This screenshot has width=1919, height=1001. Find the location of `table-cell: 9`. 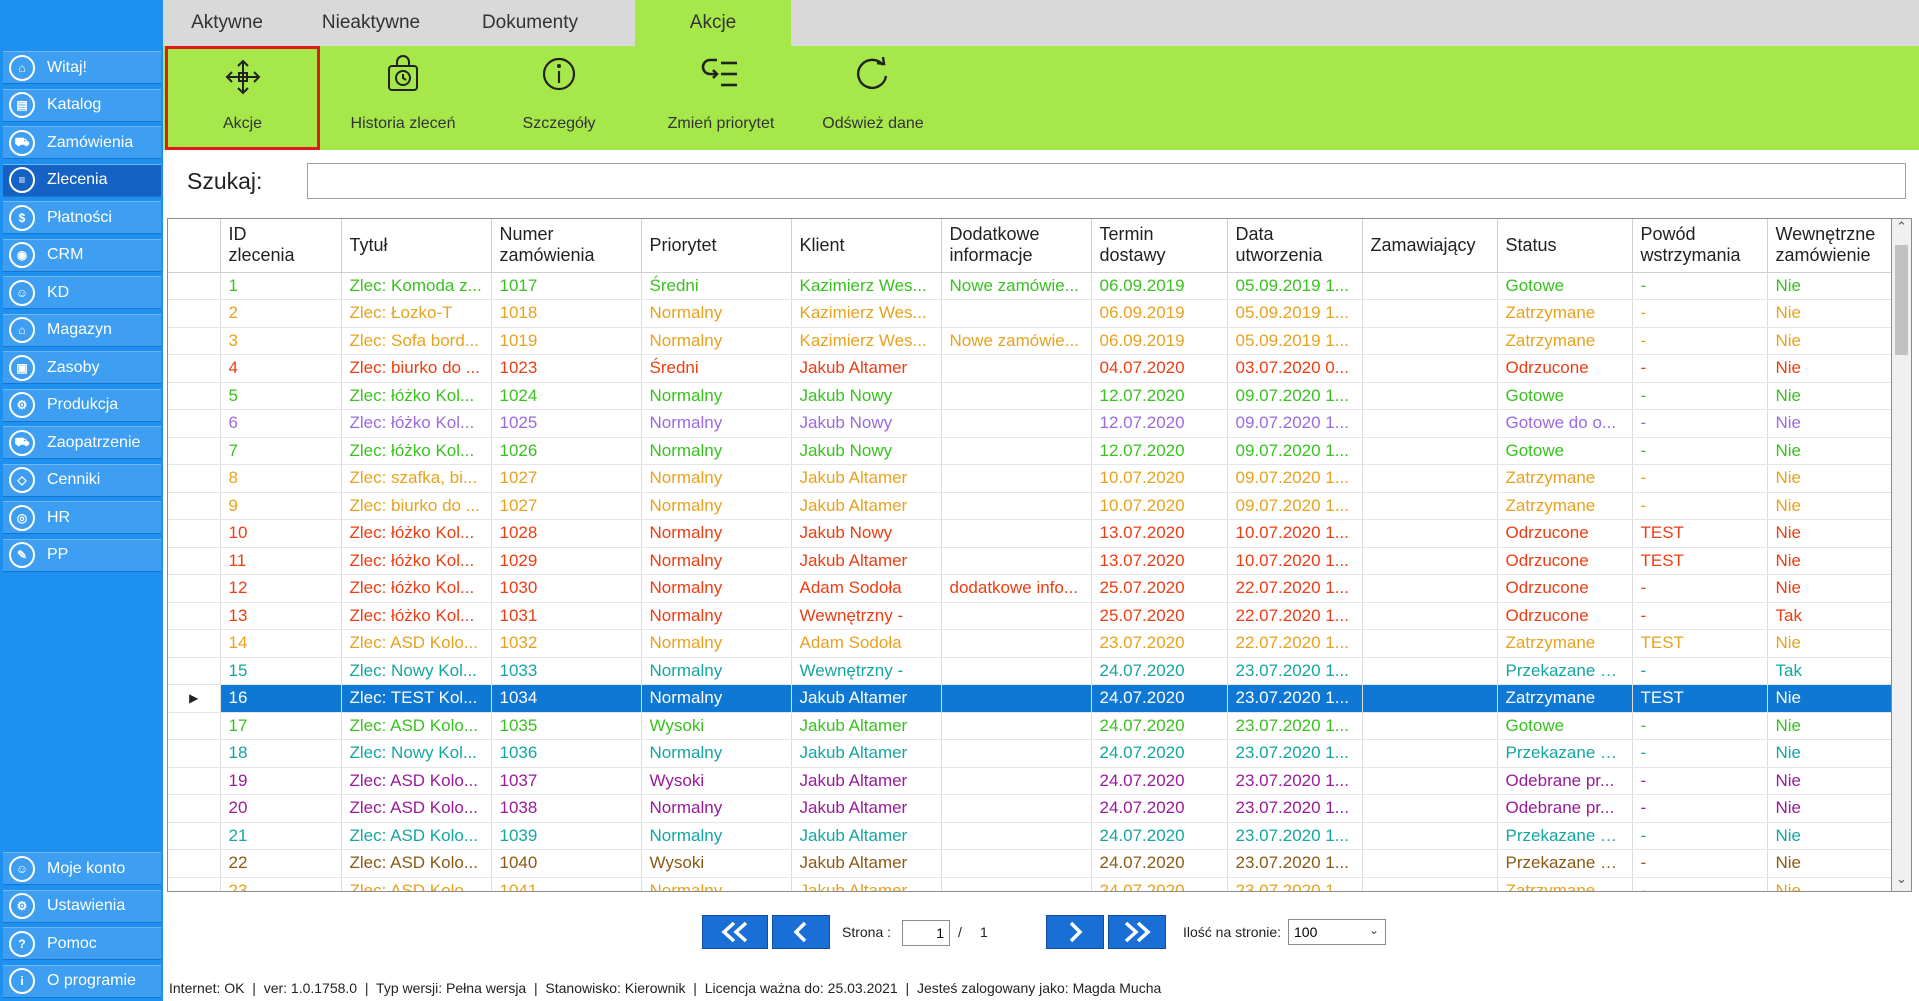

table-cell: 9 is located at coordinates (281, 506).